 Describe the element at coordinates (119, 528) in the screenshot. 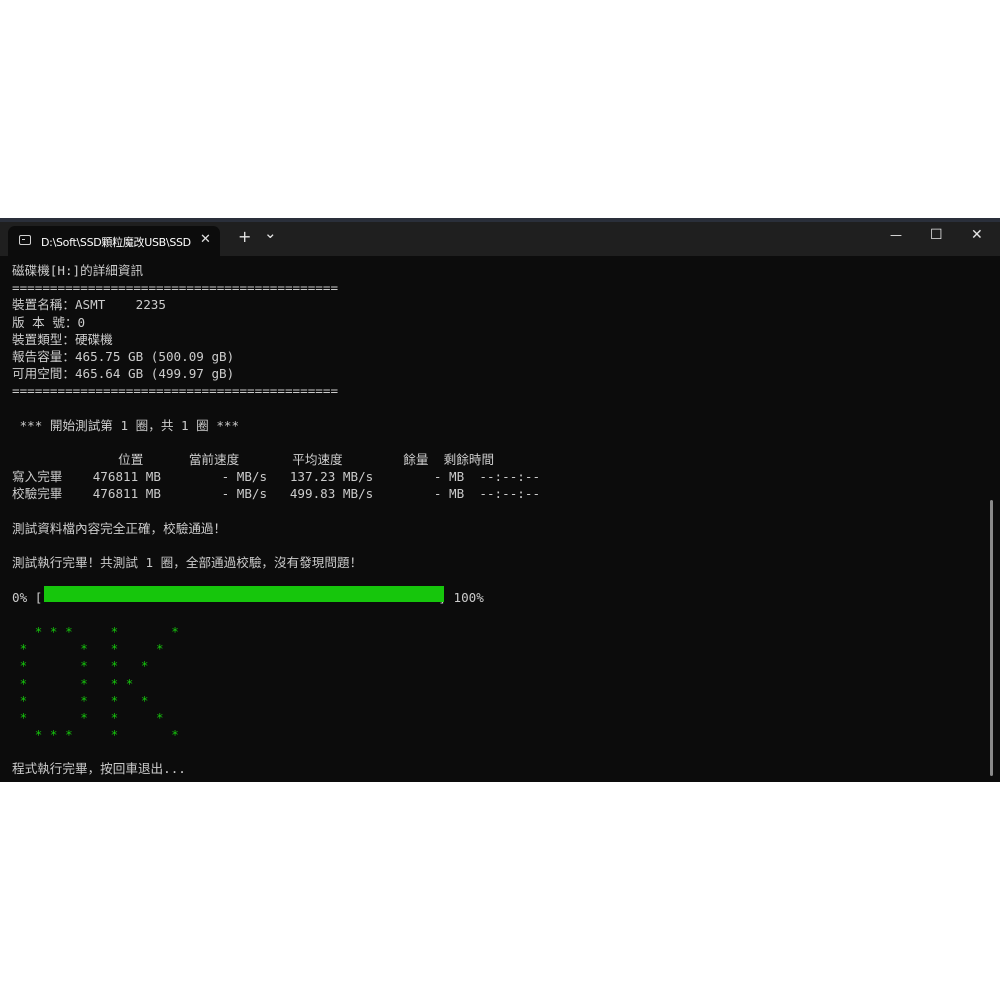

I see `verify-ok-line: 測試資料檔內容完全正確，校驗通過！` at that location.